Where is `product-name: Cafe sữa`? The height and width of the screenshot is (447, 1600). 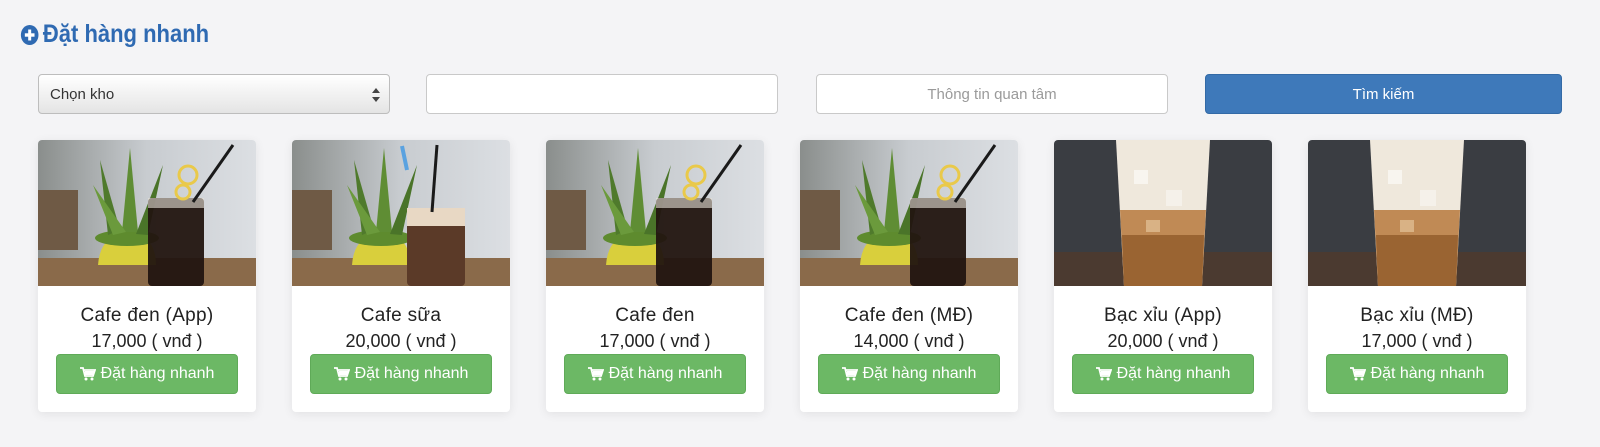 product-name: Cafe sữa is located at coordinates (401, 315).